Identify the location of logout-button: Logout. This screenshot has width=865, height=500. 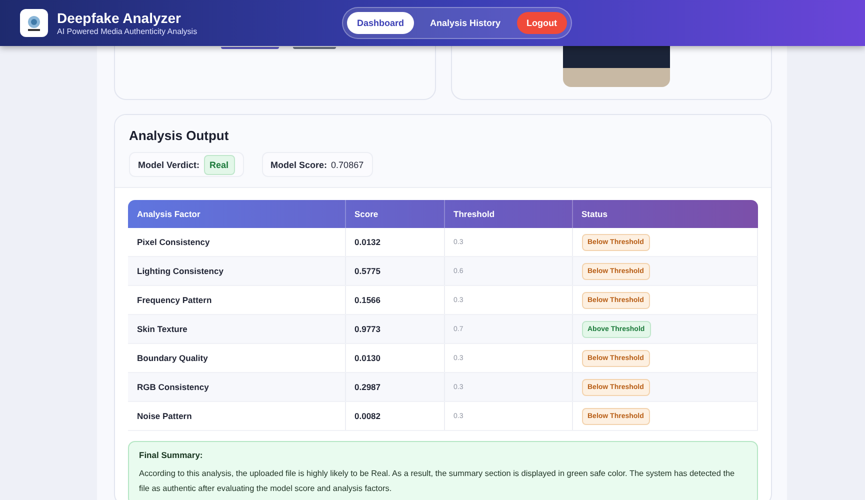
(542, 23).